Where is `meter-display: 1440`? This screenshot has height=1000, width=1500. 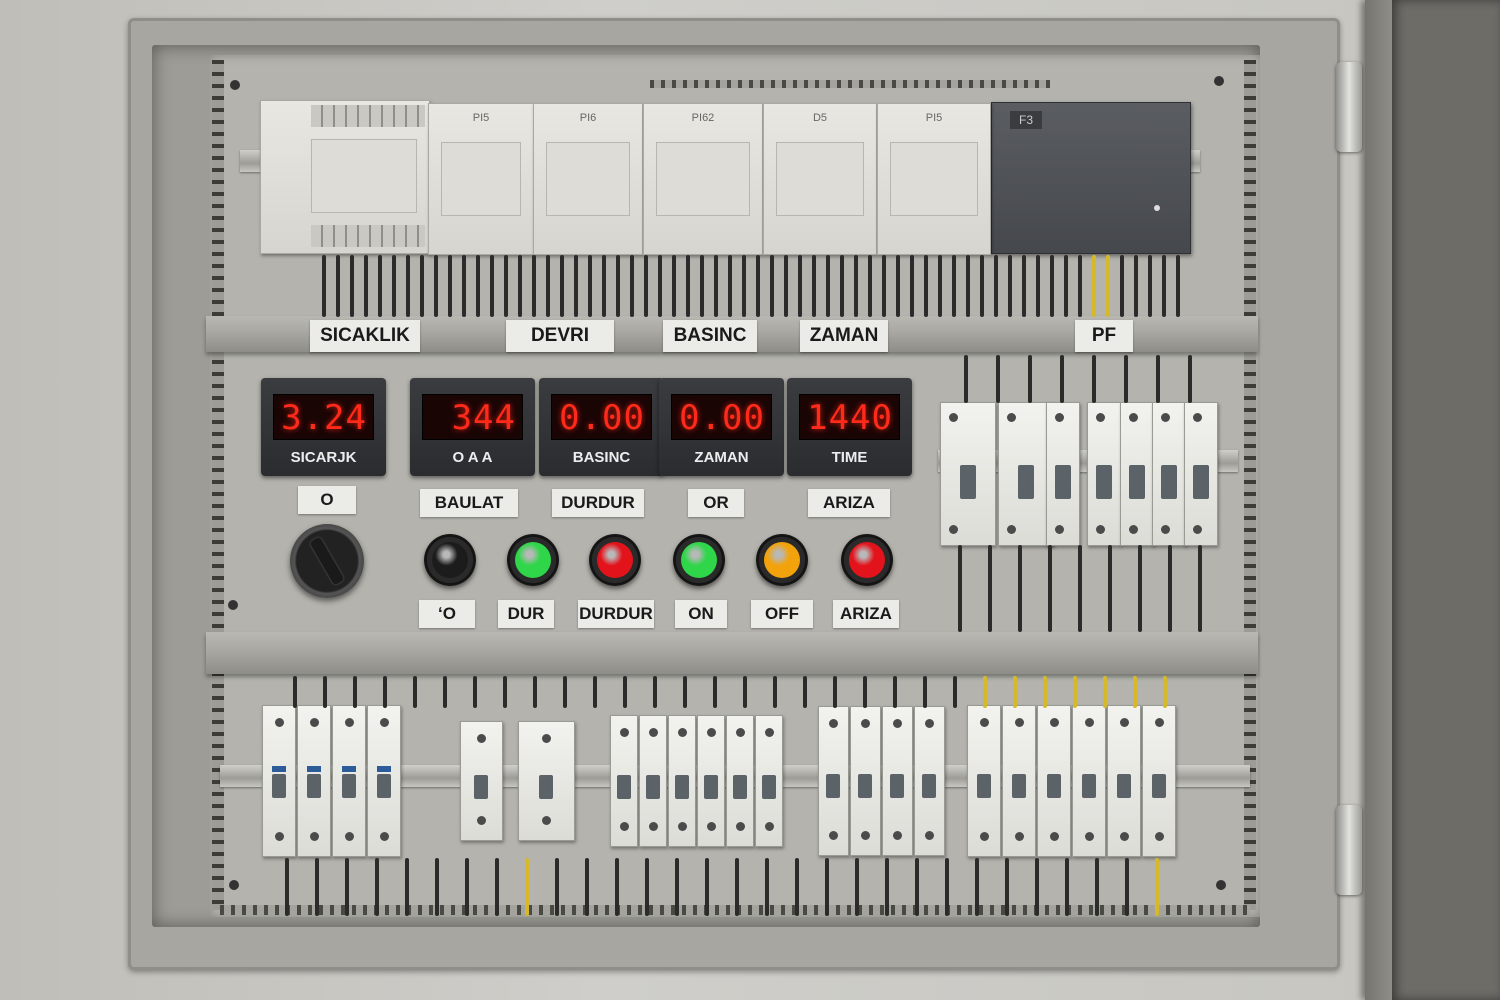
meter-display: 1440 is located at coordinates (849, 417).